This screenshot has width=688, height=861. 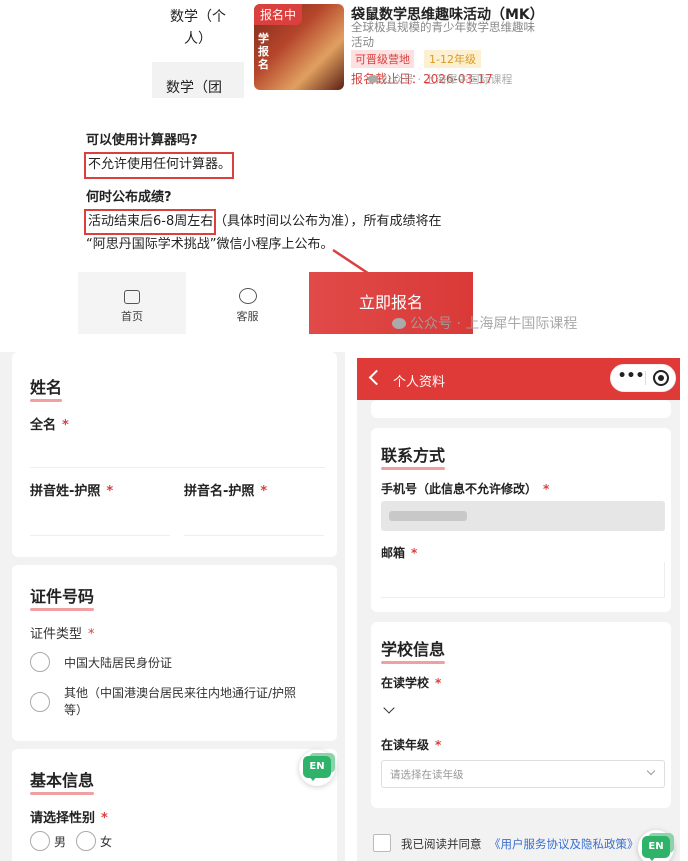 I want to click on email-label: 邮箱 *, so click(x=399, y=553).